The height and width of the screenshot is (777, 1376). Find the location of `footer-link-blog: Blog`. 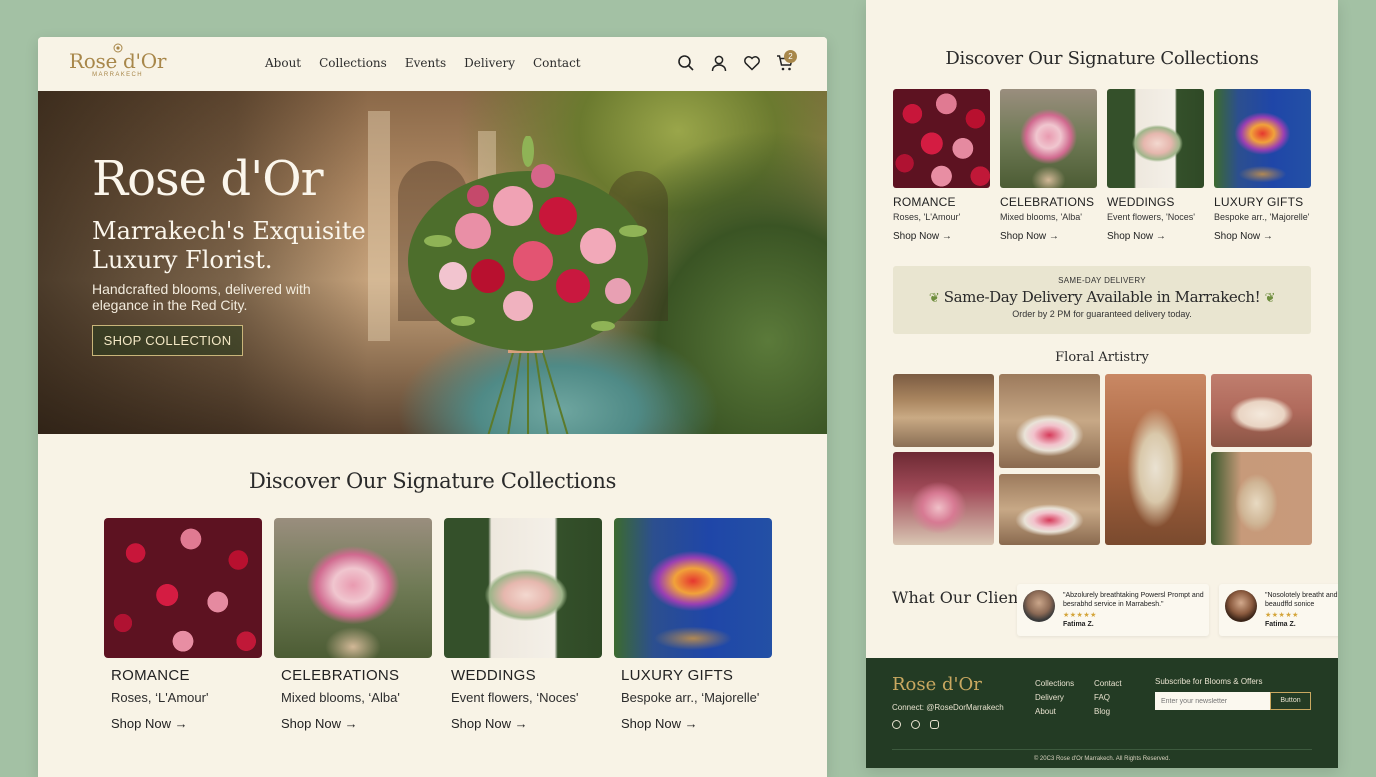

footer-link-blog: Blog is located at coordinates (1108, 712).